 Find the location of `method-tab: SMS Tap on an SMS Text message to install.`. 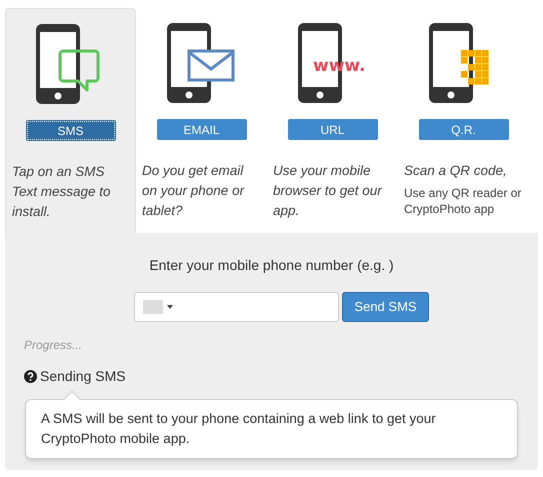

method-tab: SMS Tap on an SMS Text message to install. is located at coordinates (70, 120).